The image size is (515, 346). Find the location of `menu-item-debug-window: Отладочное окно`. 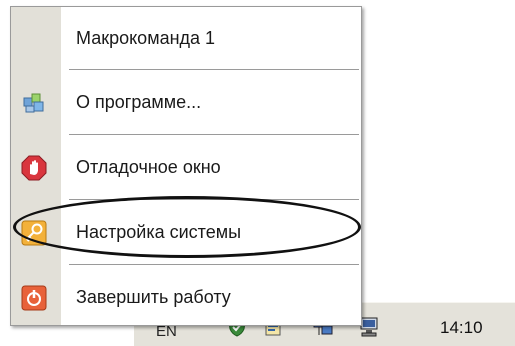

menu-item-debug-window: Отладочное окно is located at coordinates (186, 168).